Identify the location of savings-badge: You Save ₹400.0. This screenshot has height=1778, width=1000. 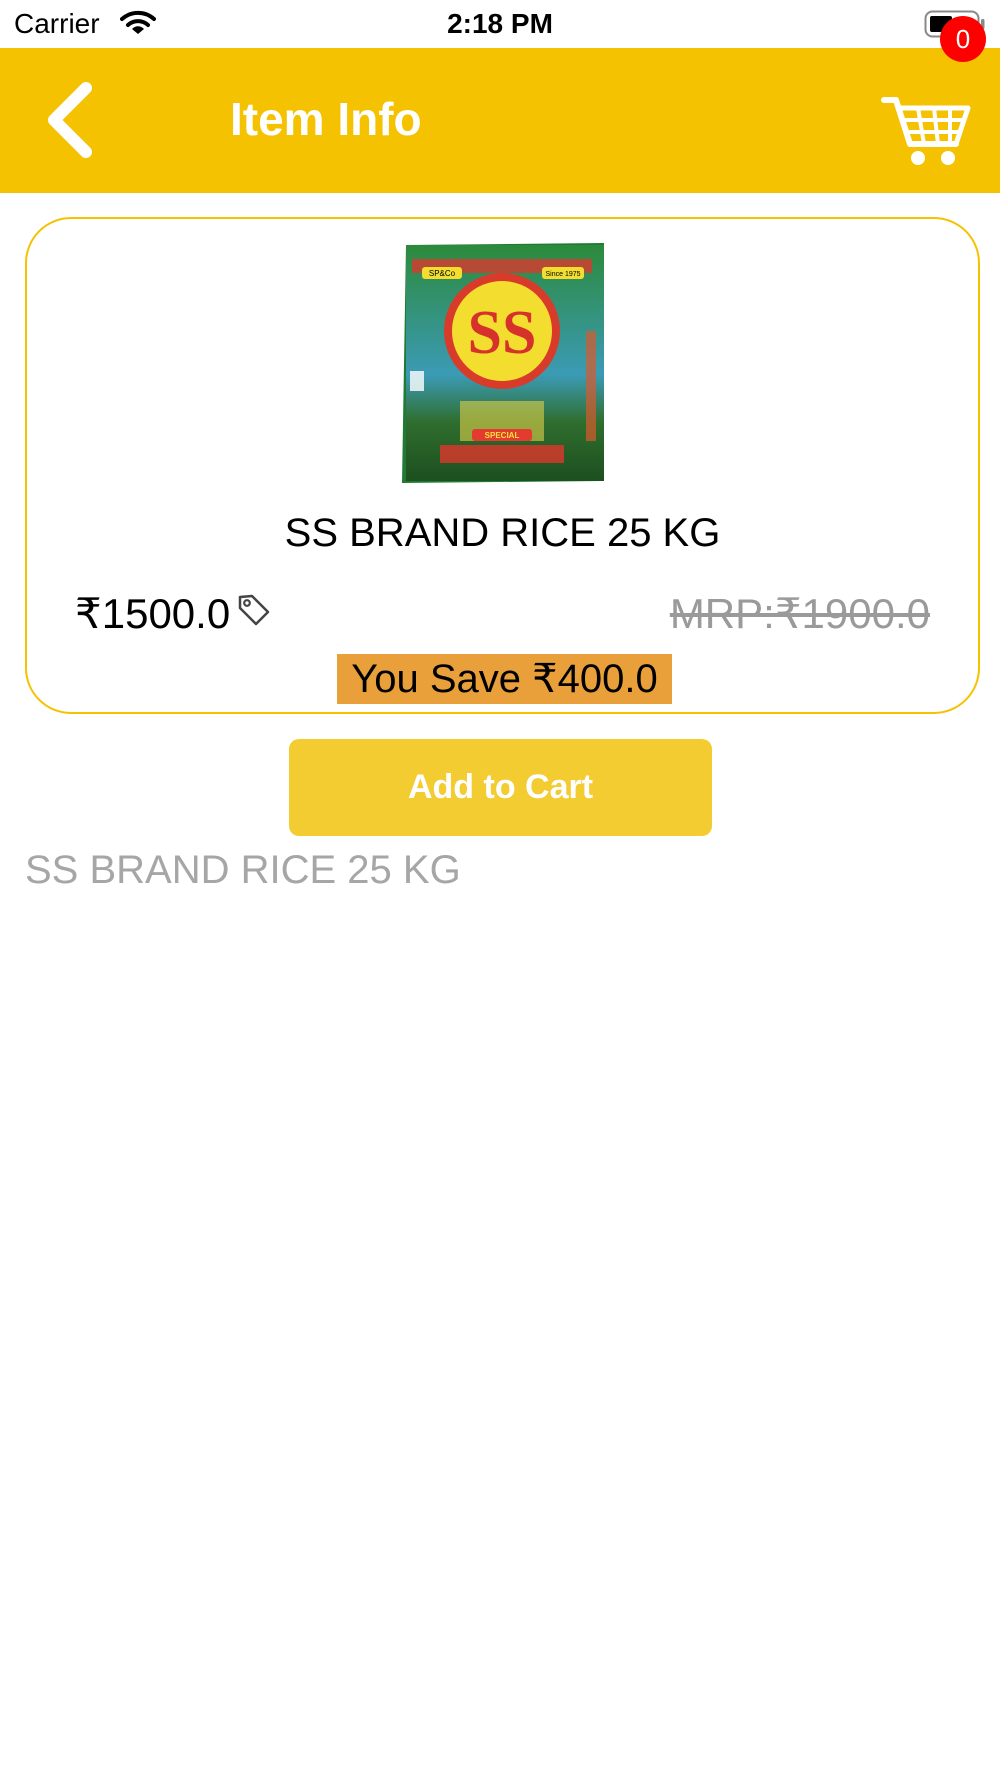
(504, 679).